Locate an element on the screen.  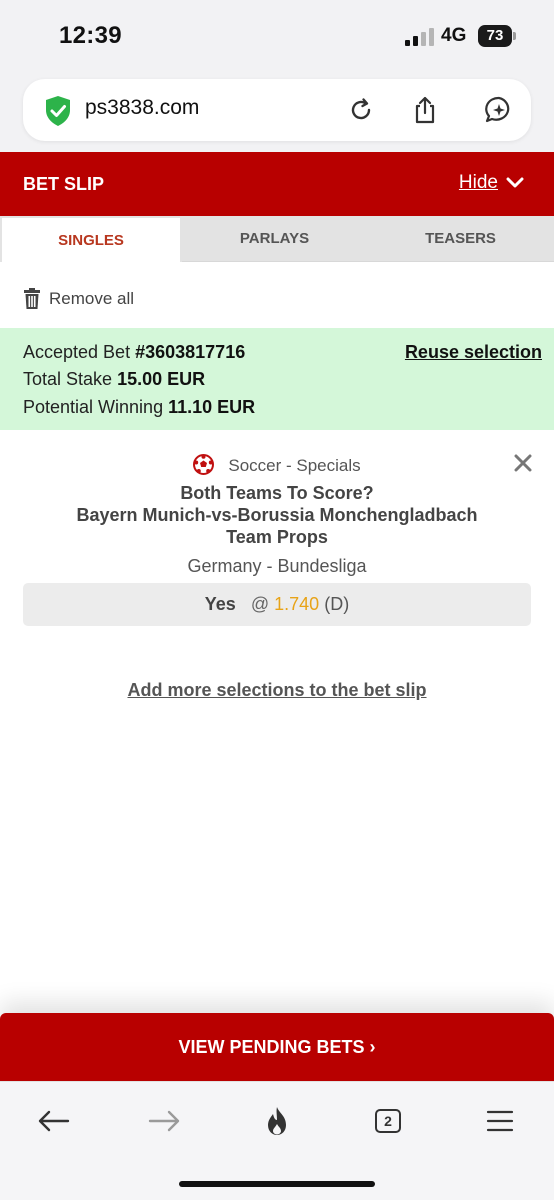
home-indicator is located at coordinates (277, 1184).